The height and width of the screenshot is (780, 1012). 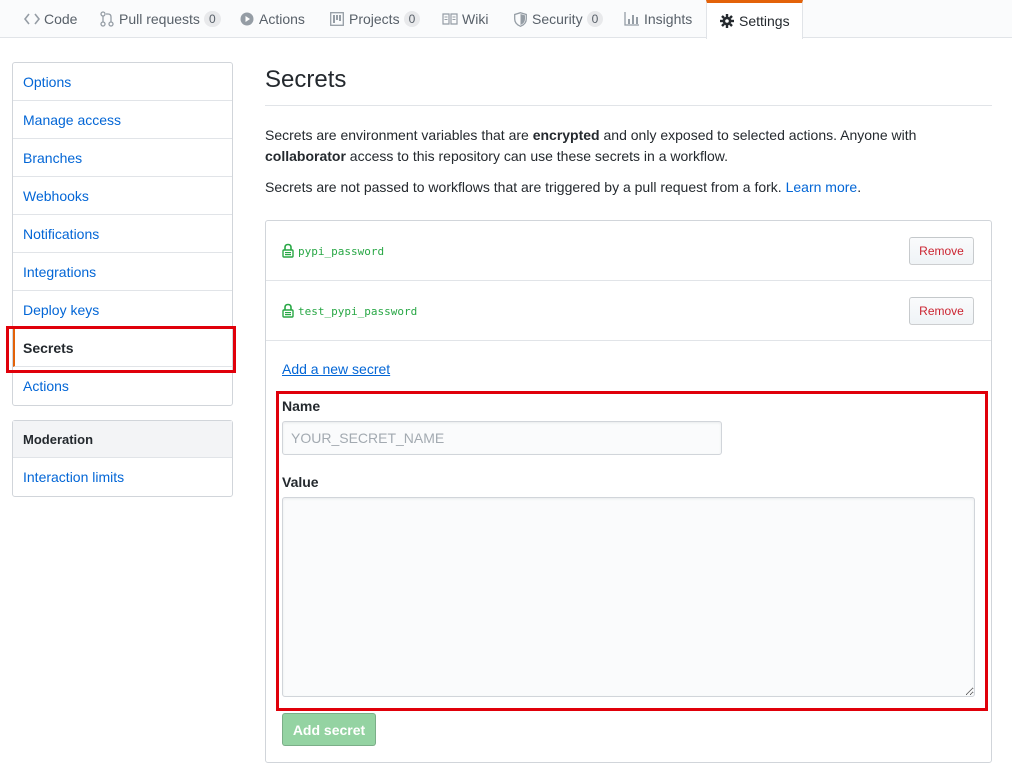 What do you see at coordinates (122, 158) in the screenshot?
I see `sidebar-item-branches: Branches` at bounding box center [122, 158].